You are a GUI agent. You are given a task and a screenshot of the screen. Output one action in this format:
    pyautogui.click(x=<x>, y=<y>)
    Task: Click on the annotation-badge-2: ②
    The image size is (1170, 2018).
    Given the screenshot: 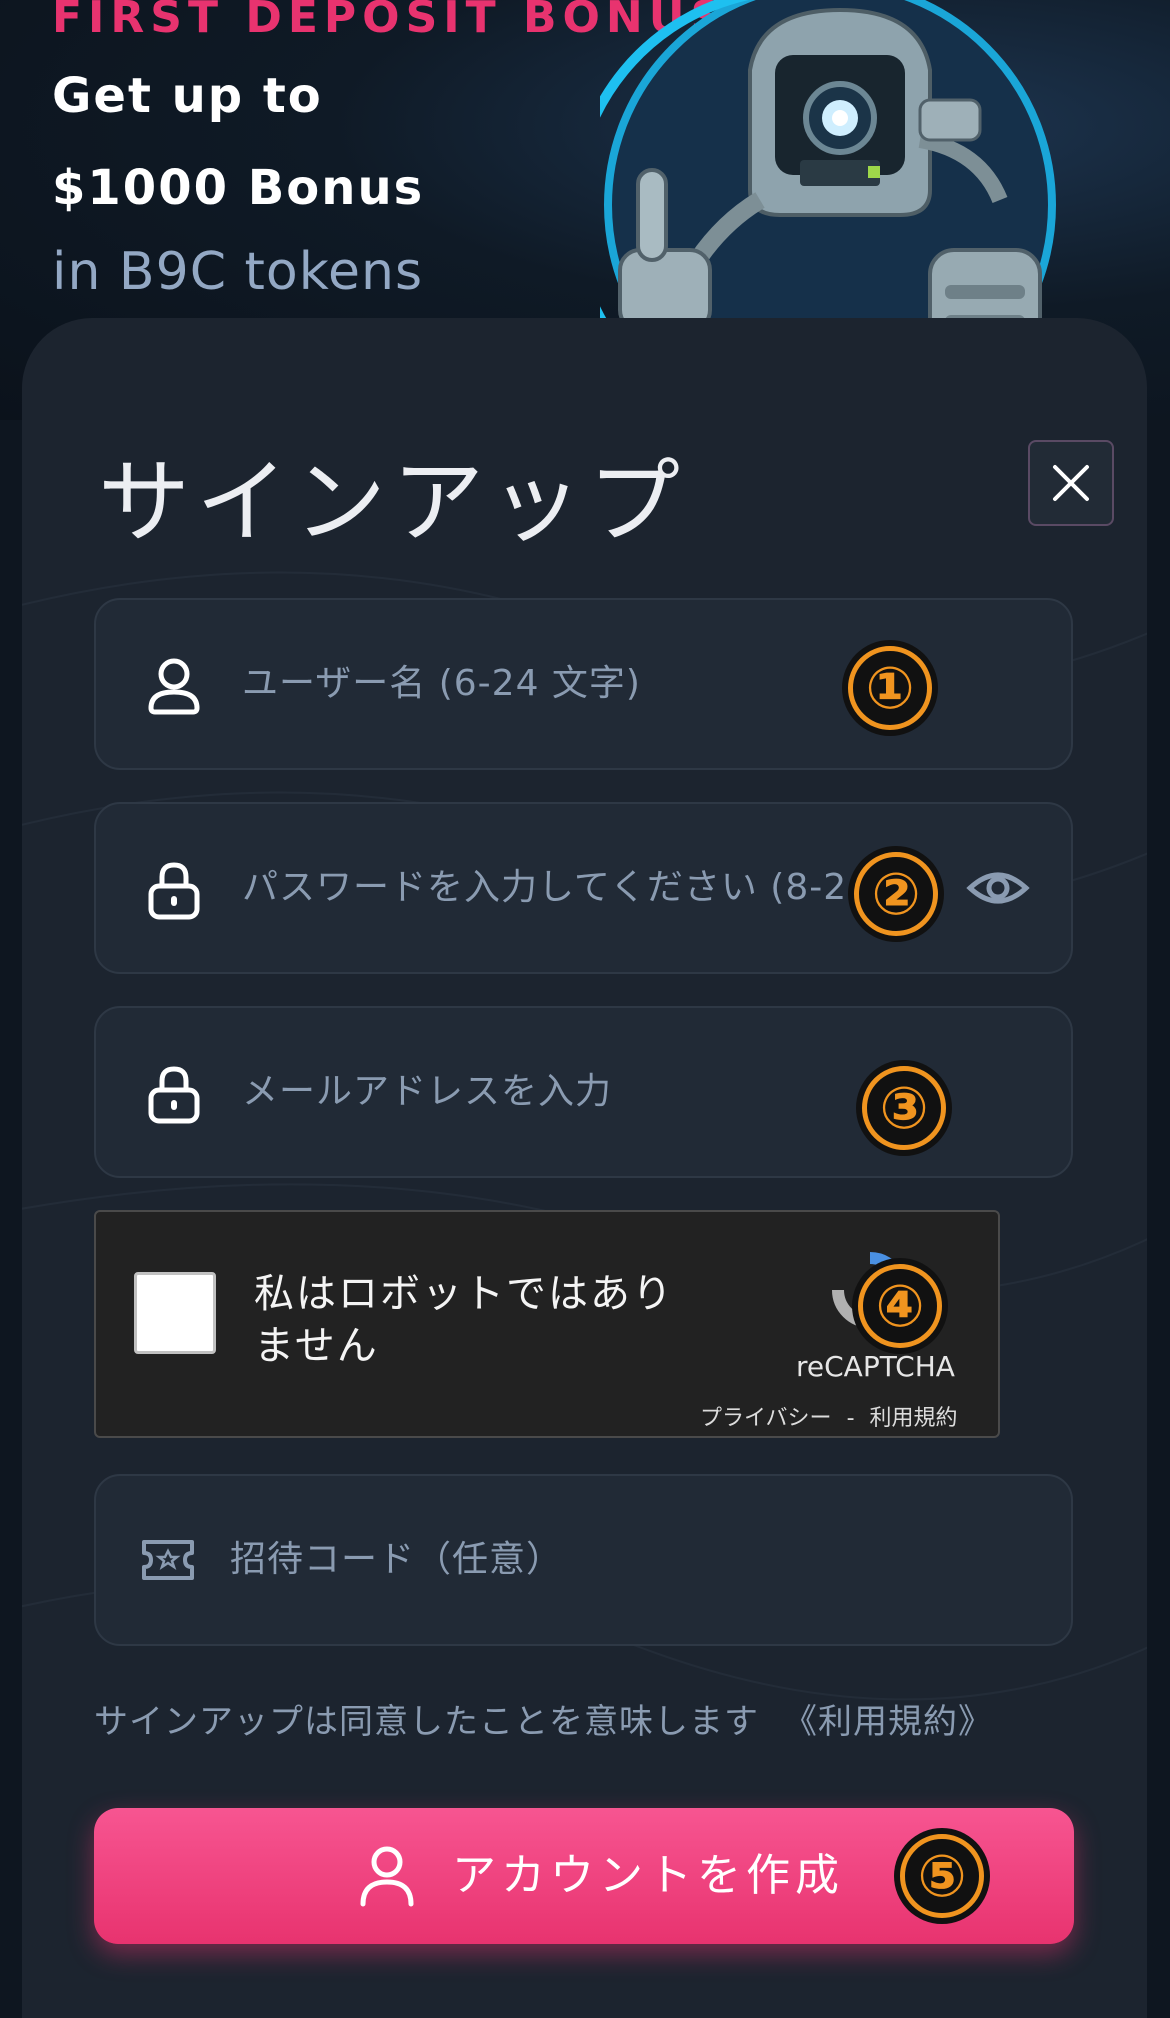 What is the action you would take?
    pyautogui.click(x=896, y=894)
    